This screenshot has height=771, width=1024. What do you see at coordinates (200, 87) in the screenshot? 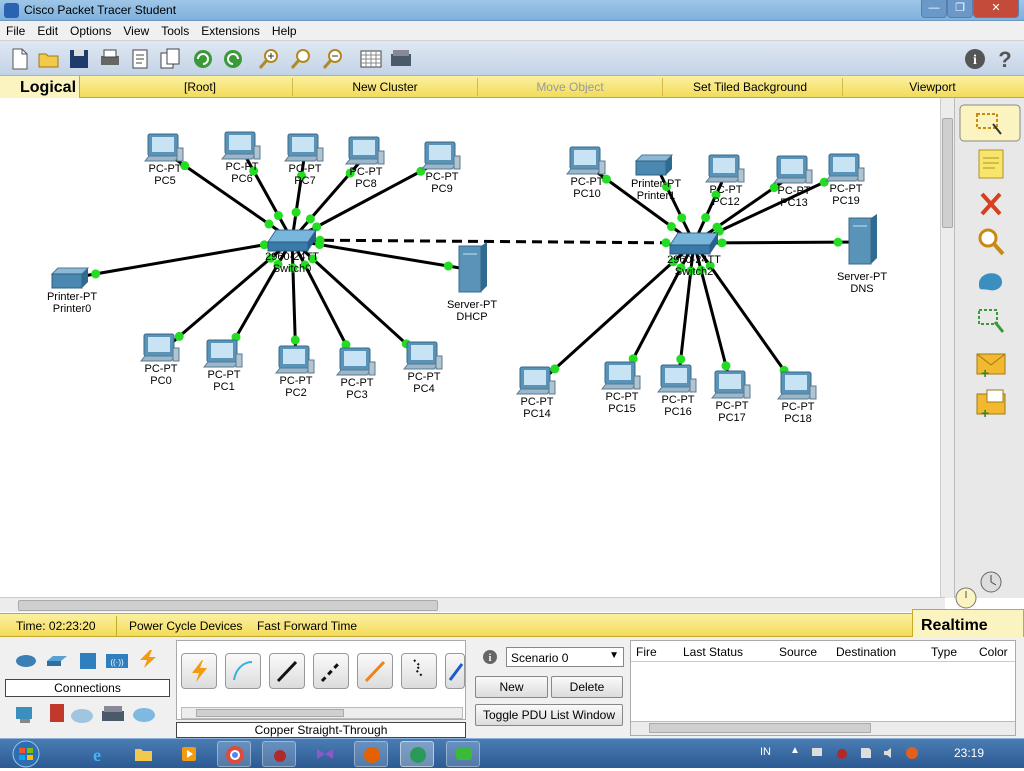
I see `root-link: [Root]` at bounding box center [200, 87].